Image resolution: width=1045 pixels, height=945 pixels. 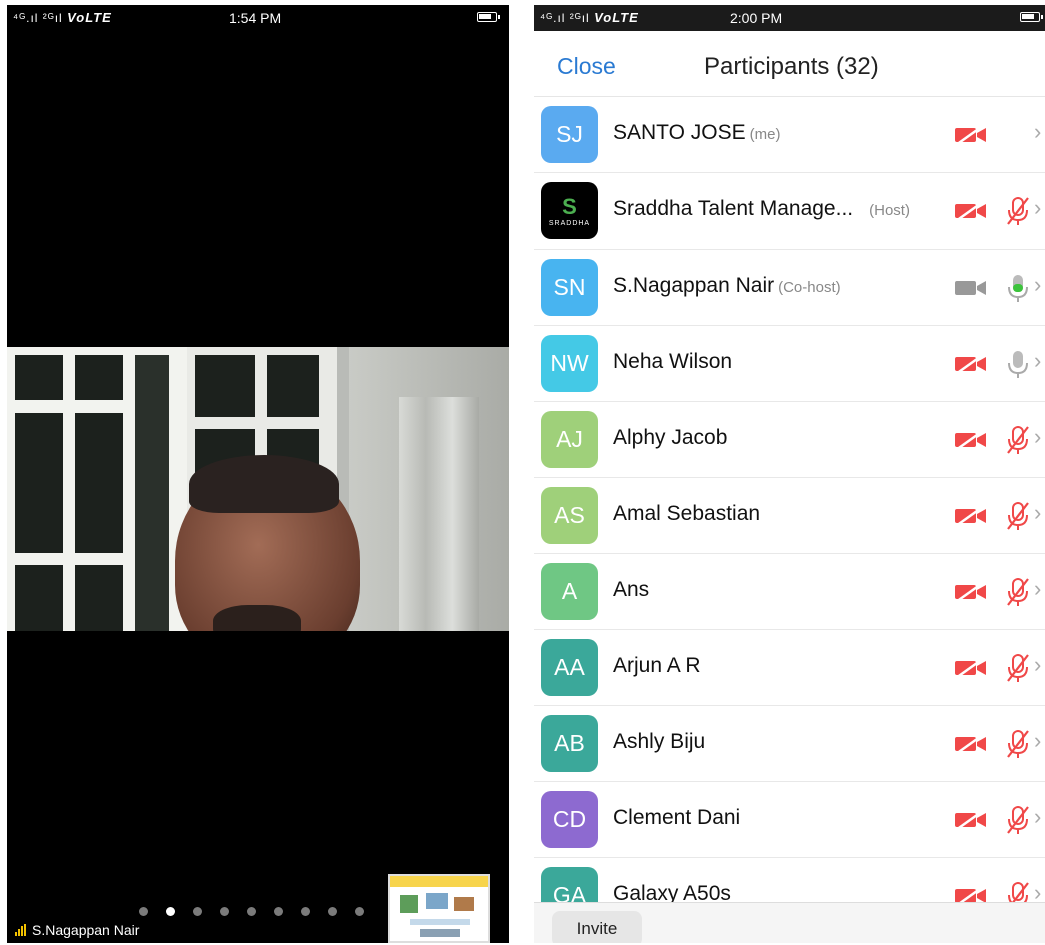 I want to click on status-time: 2:00 PM, so click(x=756, y=18).